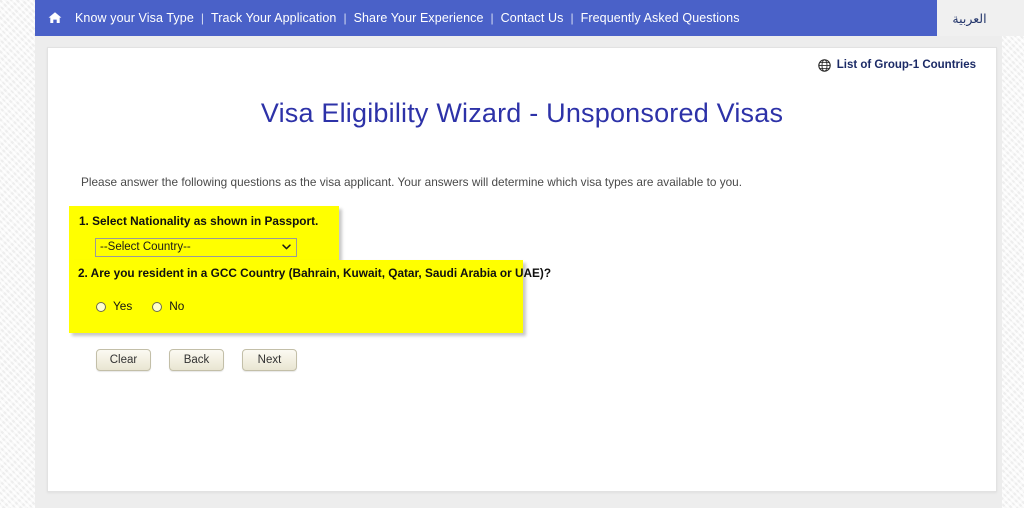  I want to click on radio-label-yes: Yes, so click(123, 306).